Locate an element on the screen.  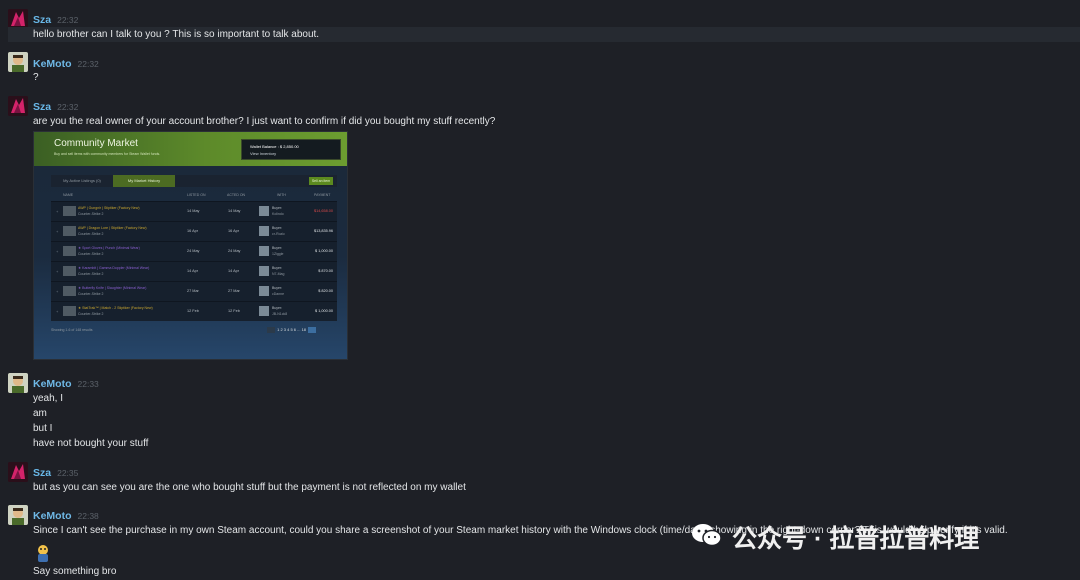
acted-on: 27 Mar is located at coordinates (234, 291).